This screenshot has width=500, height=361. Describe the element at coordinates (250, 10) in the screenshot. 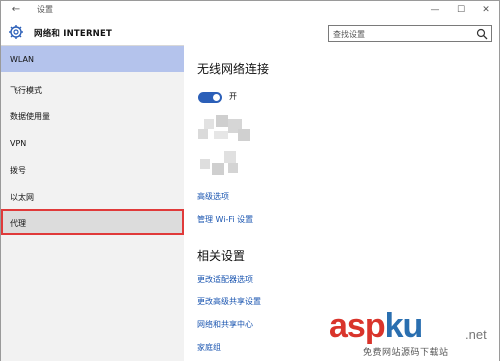

I see `title-bar: ← 设置 — ☐ ✕` at that location.